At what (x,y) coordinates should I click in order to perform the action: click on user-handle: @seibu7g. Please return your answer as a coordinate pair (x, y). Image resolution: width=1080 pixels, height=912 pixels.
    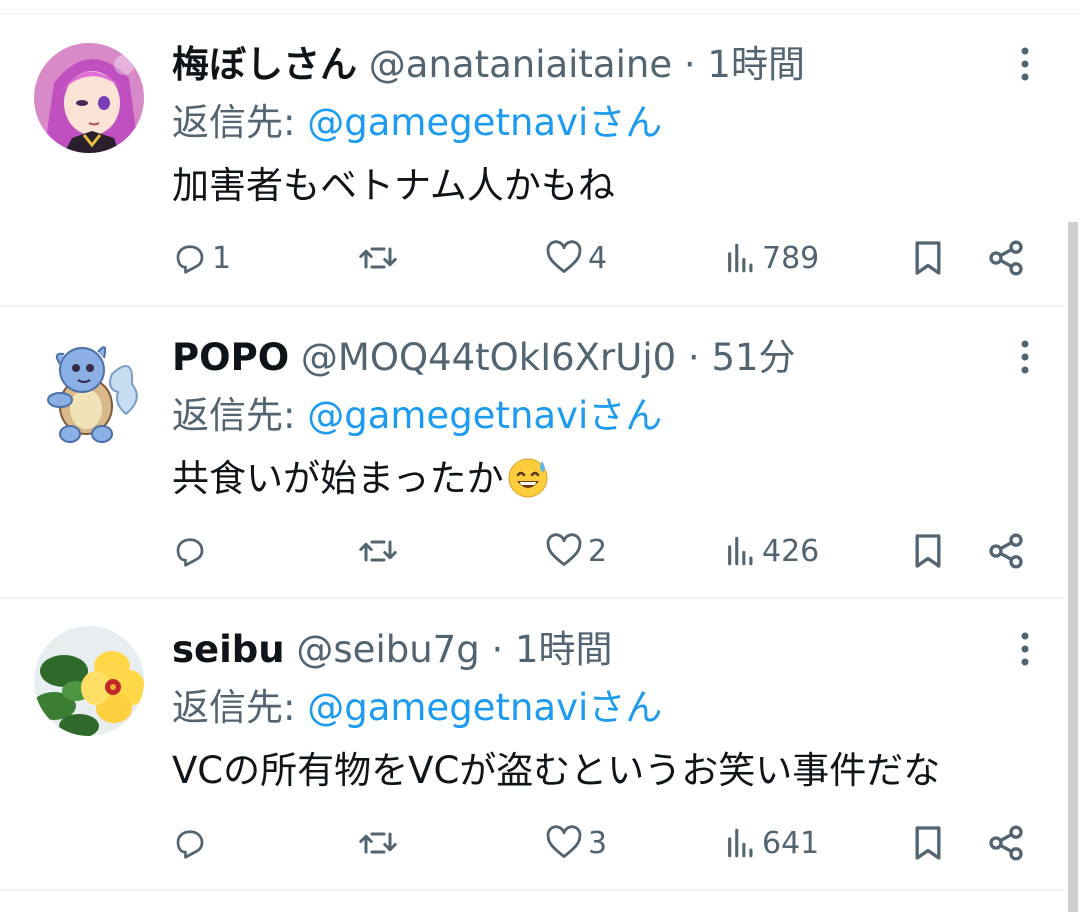
    Looking at the image, I should click on (387, 649).